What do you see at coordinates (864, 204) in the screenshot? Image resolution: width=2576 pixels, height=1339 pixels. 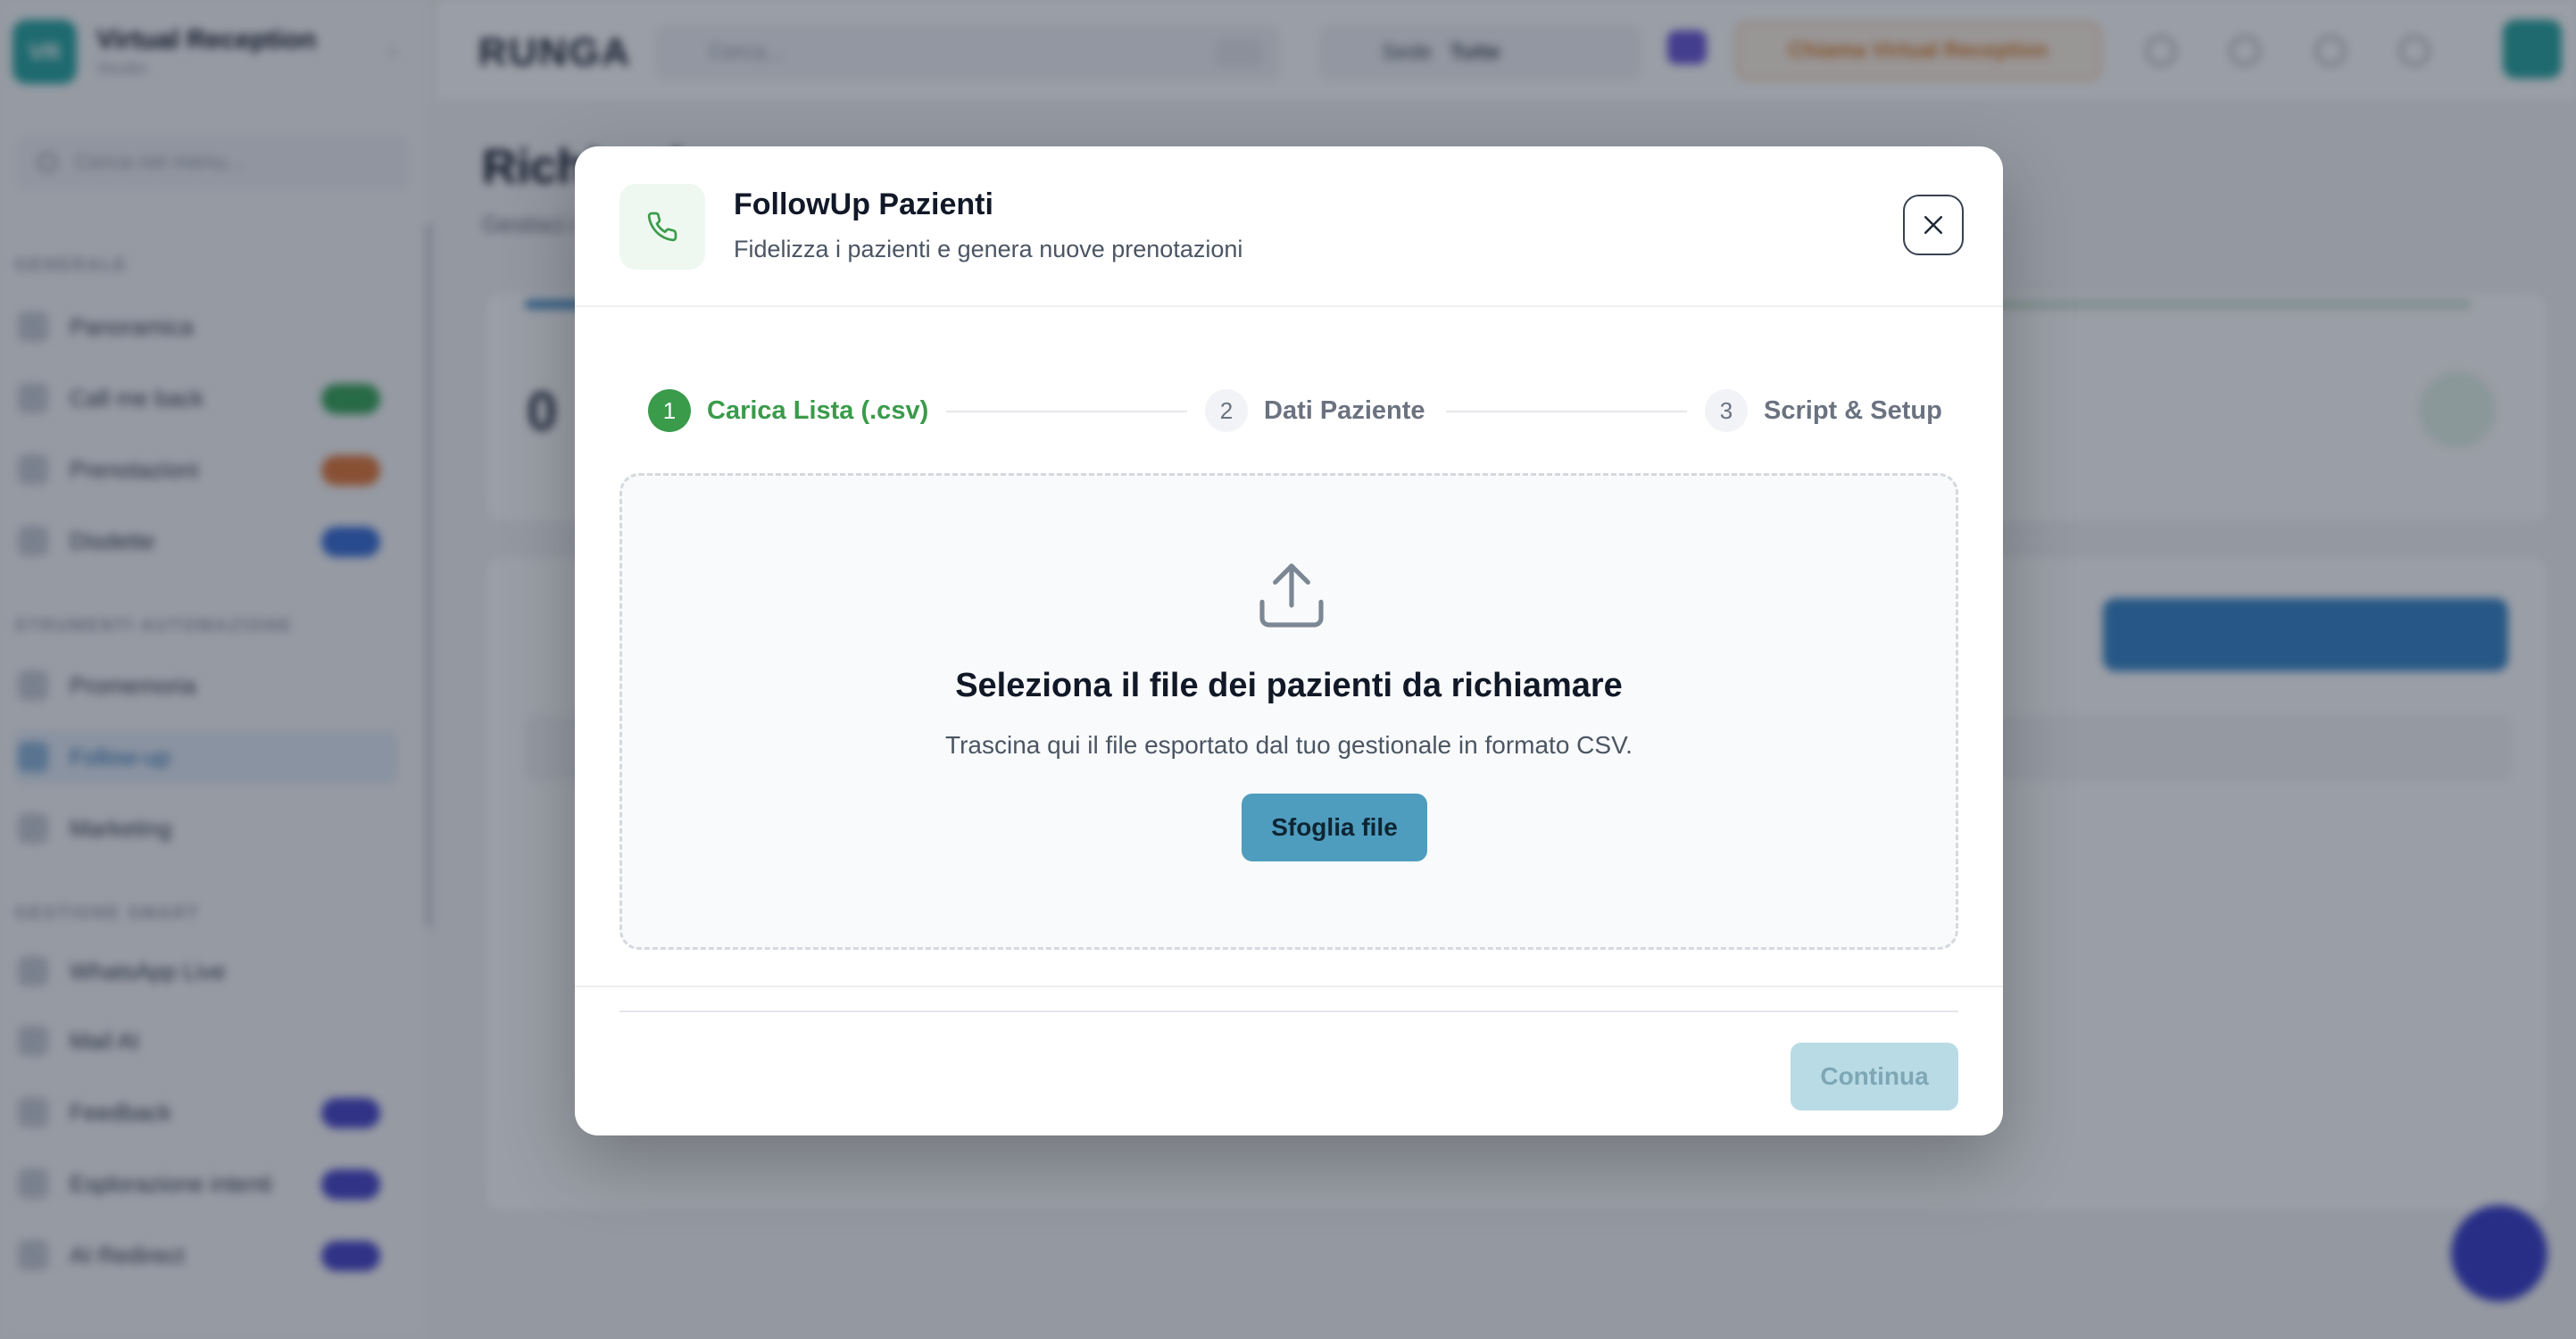 I see `modal-title: FollowUp Pazienti` at bounding box center [864, 204].